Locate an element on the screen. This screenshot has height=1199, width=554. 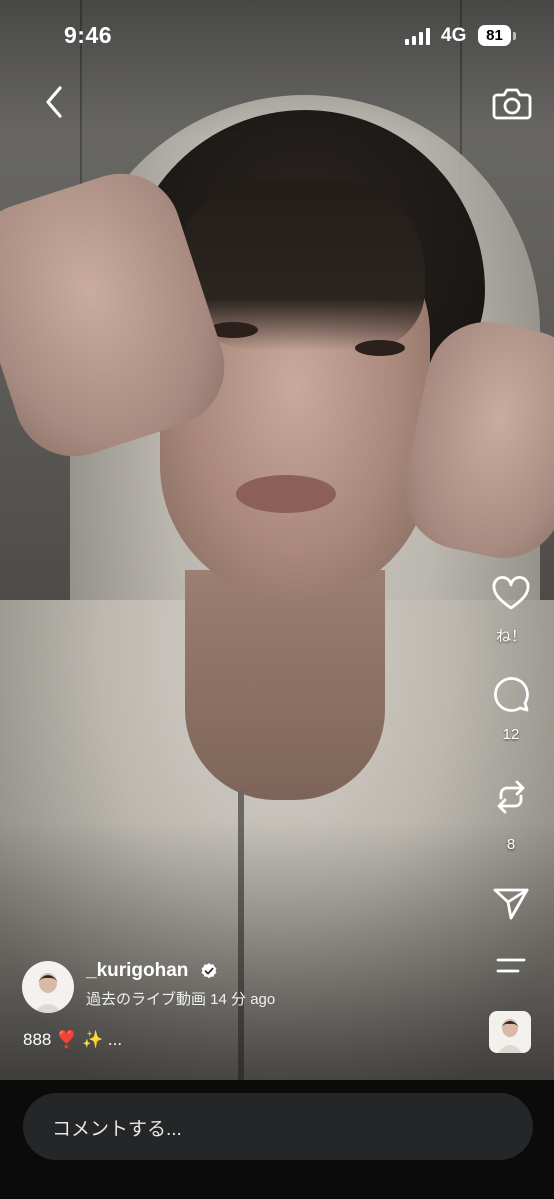
speech-bubble-icon is located at coordinates (511, 694).